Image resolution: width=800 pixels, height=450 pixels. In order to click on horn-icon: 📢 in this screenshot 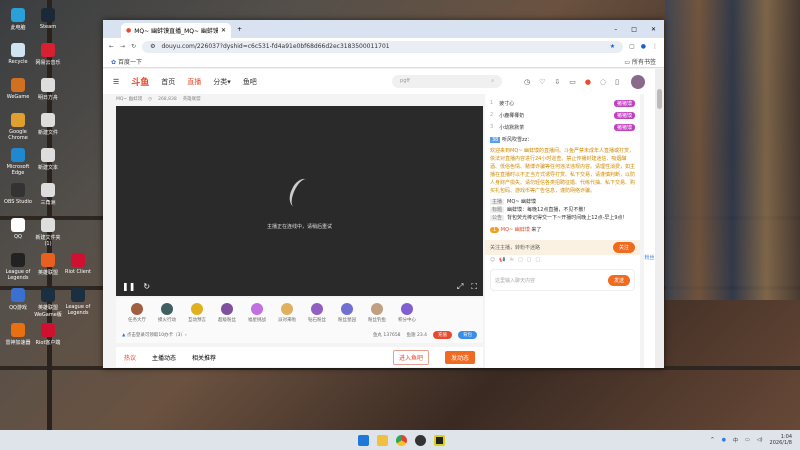, I will do `click(502, 261)`.